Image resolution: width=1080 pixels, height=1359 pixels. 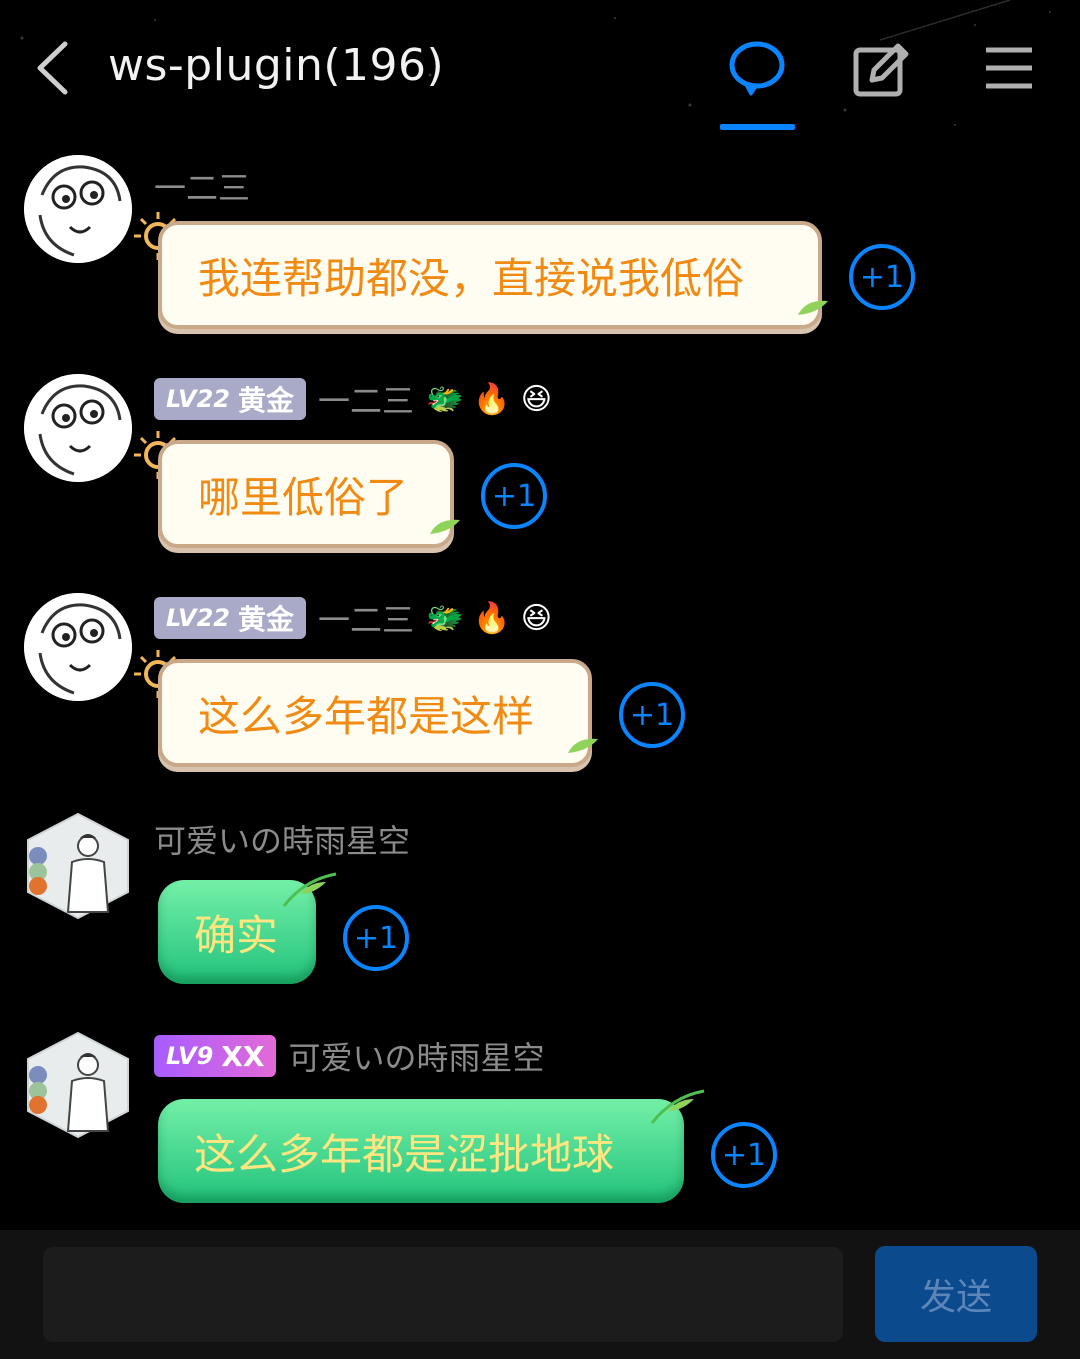 What do you see at coordinates (190, 1056) in the screenshot?
I see `level-text: LV9` at bounding box center [190, 1056].